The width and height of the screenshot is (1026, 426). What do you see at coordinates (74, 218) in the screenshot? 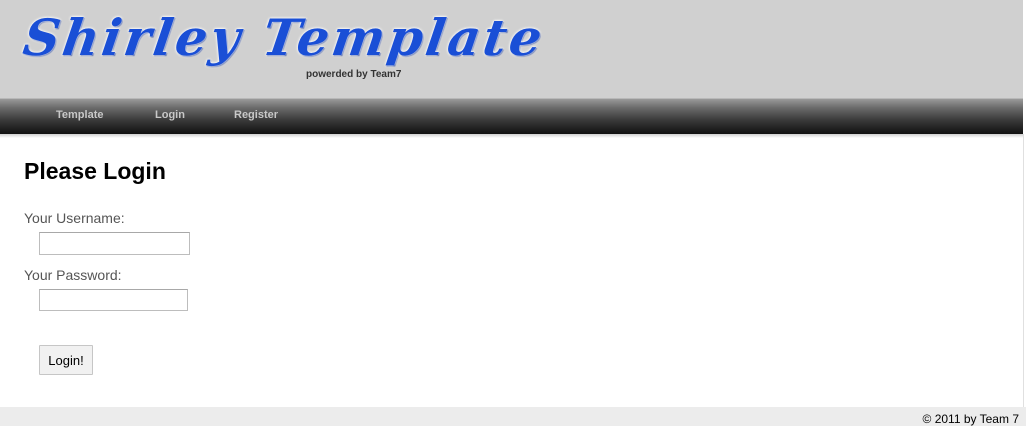
I see `username-label: Your Username:` at bounding box center [74, 218].